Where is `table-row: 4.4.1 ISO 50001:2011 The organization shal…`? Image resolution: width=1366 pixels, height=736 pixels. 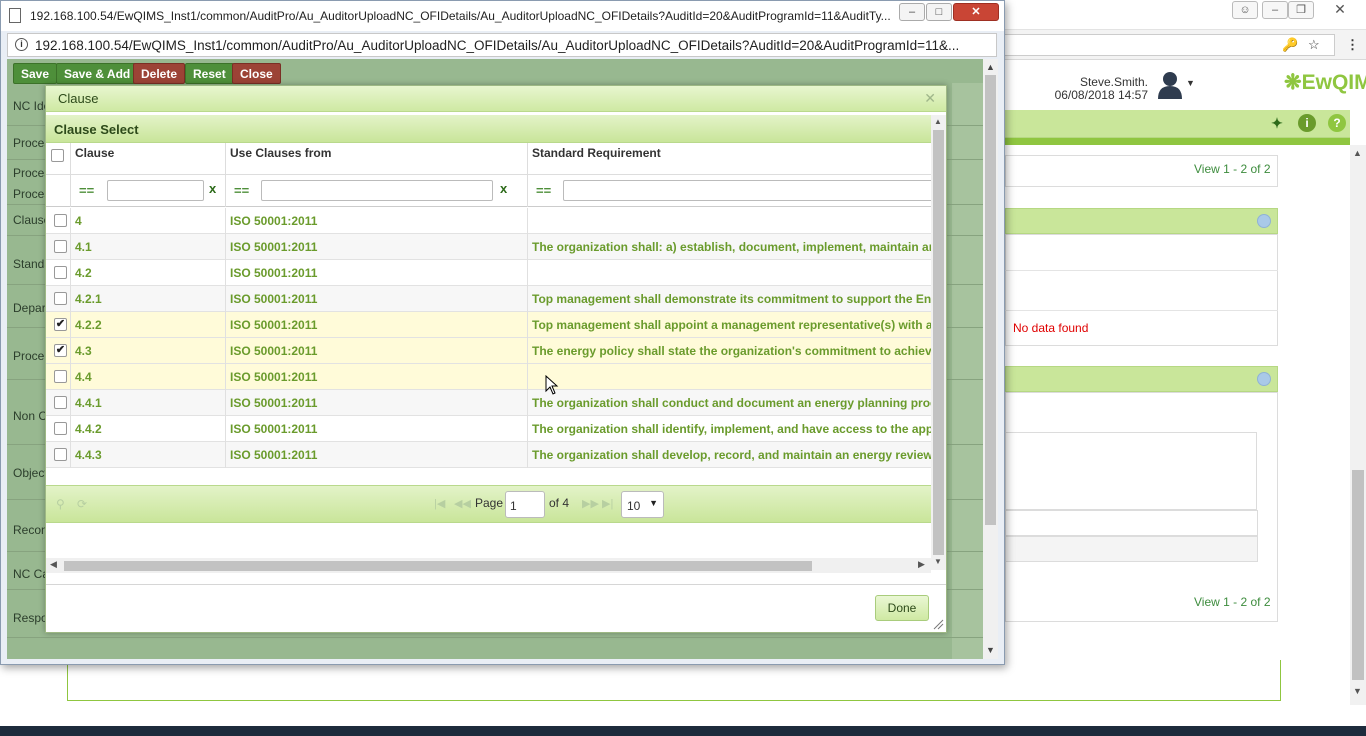 table-row: 4.4.1 ISO 50001:2011 The organization shal… is located at coordinates (488, 403).